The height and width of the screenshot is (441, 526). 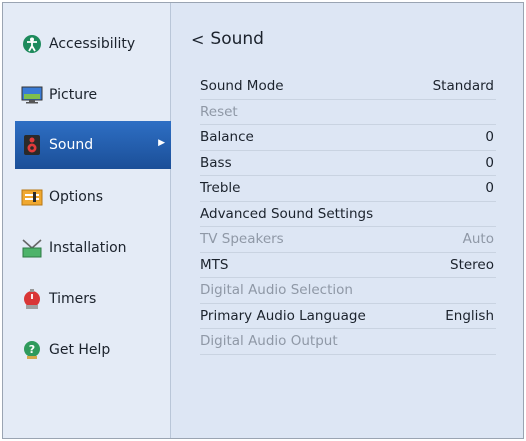 What do you see at coordinates (348, 342) in the screenshot?
I see `menu-row-digital-audio-output: Digital Audio Output` at bounding box center [348, 342].